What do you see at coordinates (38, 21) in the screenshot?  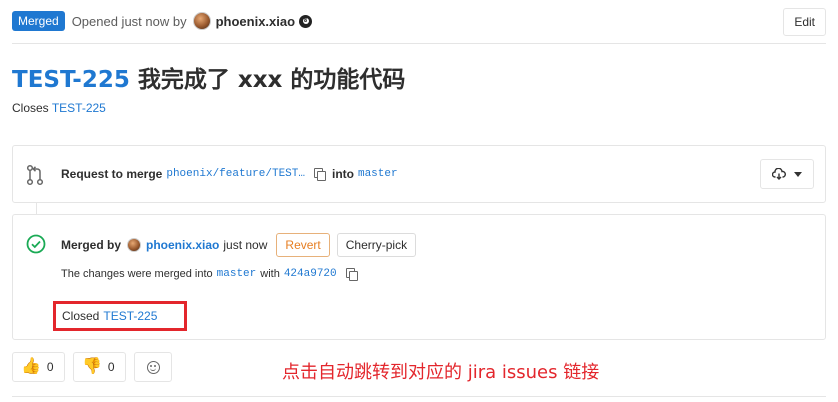 I see `status-badge: Merged` at bounding box center [38, 21].